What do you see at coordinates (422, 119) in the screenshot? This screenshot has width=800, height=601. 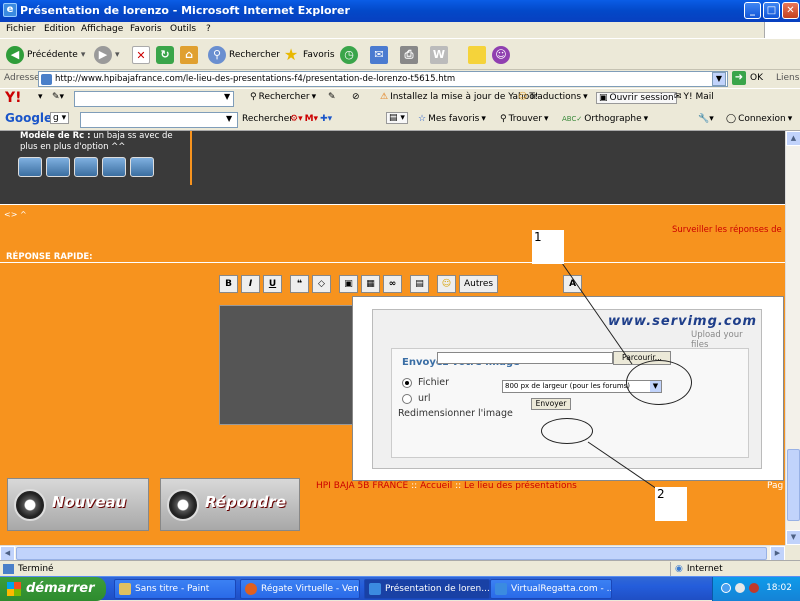 I see `star-icon: ☆` at bounding box center [422, 119].